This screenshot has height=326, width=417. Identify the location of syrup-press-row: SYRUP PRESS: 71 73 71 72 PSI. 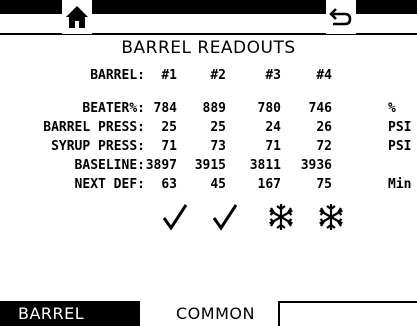
(208, 149).